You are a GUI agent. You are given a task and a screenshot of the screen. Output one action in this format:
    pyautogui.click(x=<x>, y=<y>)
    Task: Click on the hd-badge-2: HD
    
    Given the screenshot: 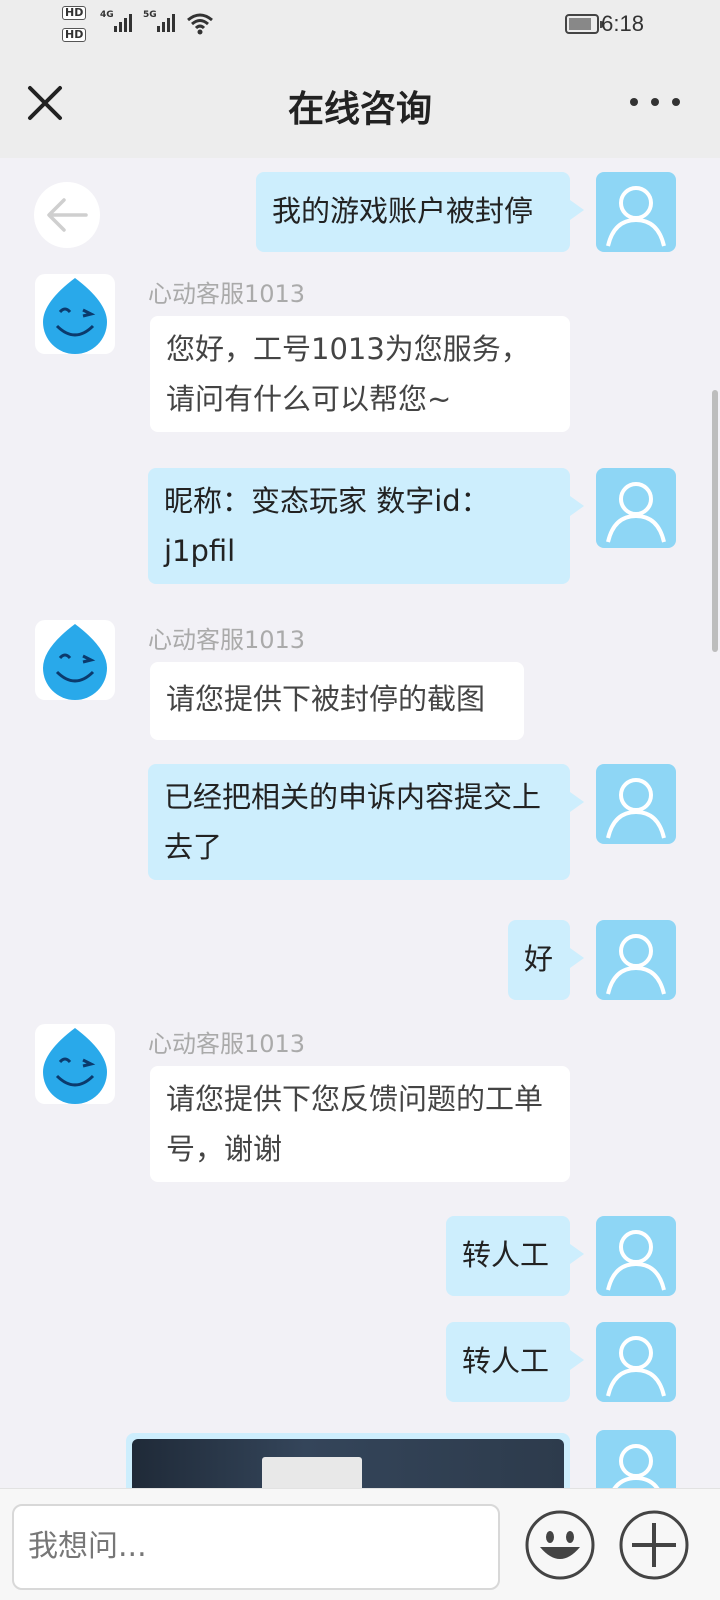 What is the action you would take?
    pyautogui.click(x=74, y=35)
    